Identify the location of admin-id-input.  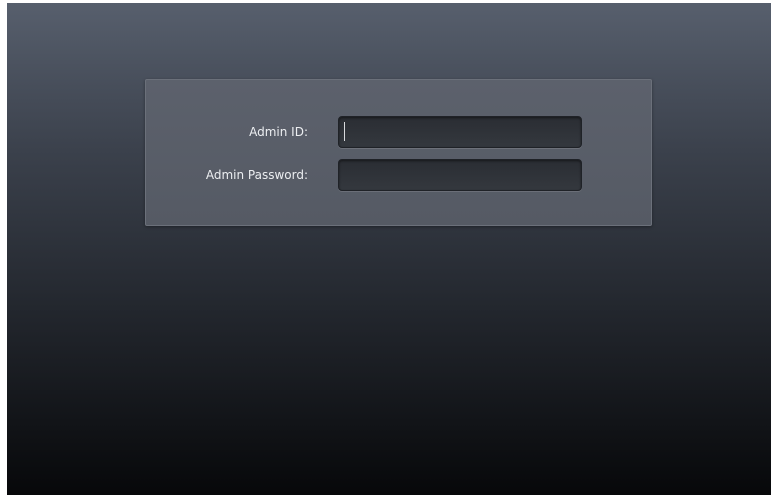
(460, 132).